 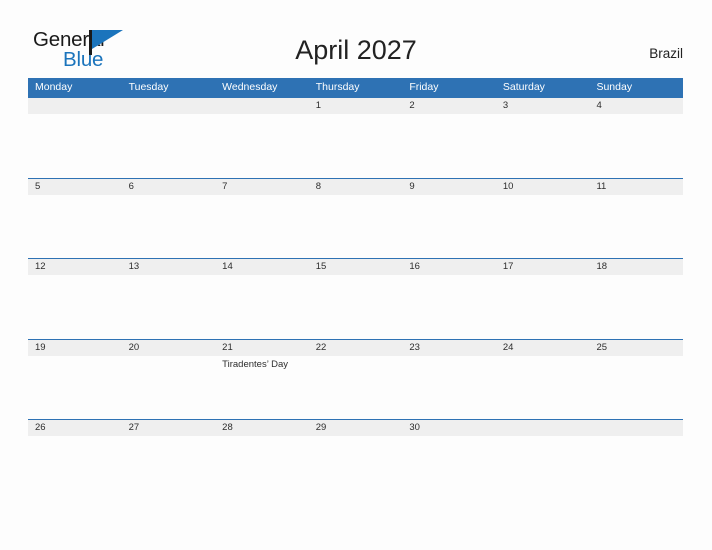 I want to click on day-number: 24, so click(x=543, y=348).